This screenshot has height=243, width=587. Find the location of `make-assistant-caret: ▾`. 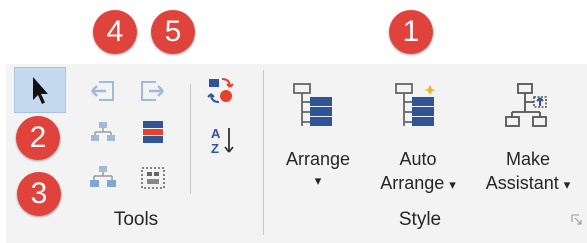

make-assistant-caret: ▾ is located at coordinates (567, 184).